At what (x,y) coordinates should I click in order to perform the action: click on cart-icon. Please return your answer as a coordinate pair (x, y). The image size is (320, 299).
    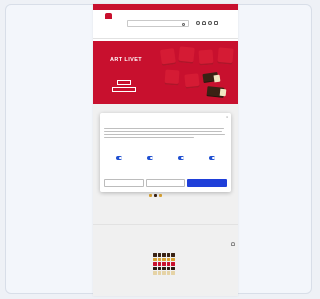
    Looking at the image, I should click on (216, 23).